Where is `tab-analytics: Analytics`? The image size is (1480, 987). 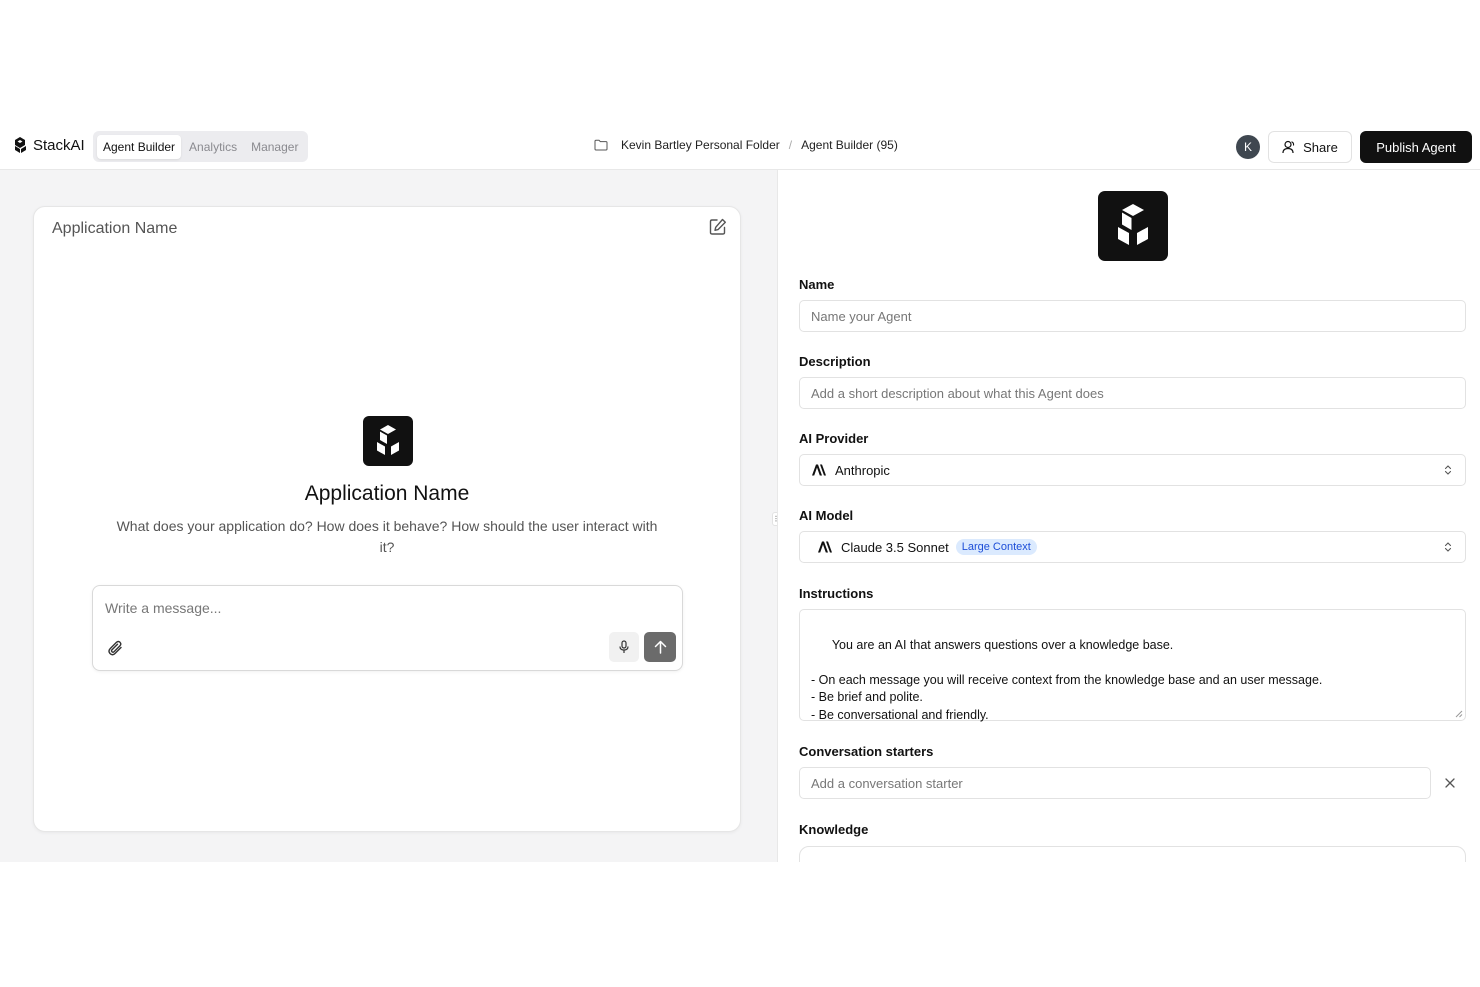
tab-analytics: Analytics is located at coordinates (213, 147).